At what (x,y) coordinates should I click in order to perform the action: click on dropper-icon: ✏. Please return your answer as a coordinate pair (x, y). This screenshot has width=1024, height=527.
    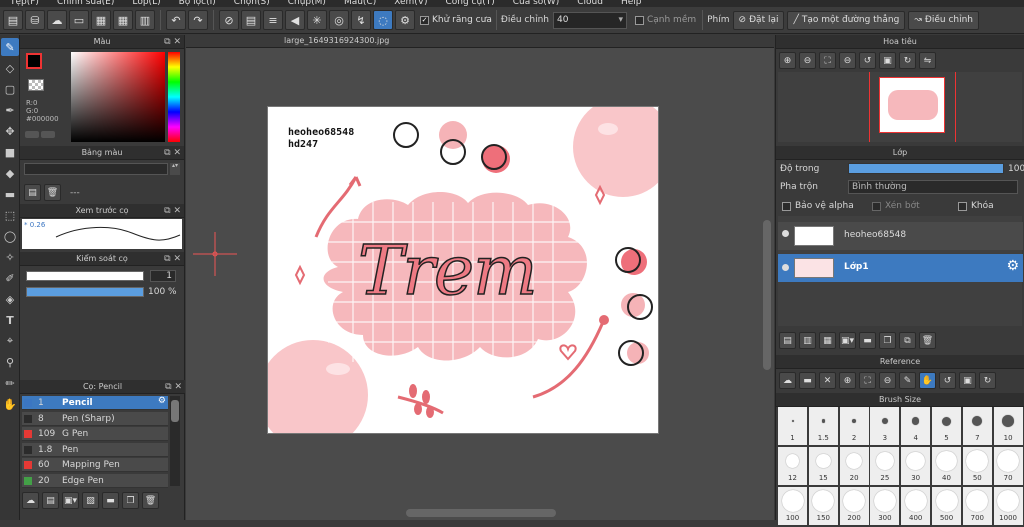
    Looking at the image, I should click on (10, 383).